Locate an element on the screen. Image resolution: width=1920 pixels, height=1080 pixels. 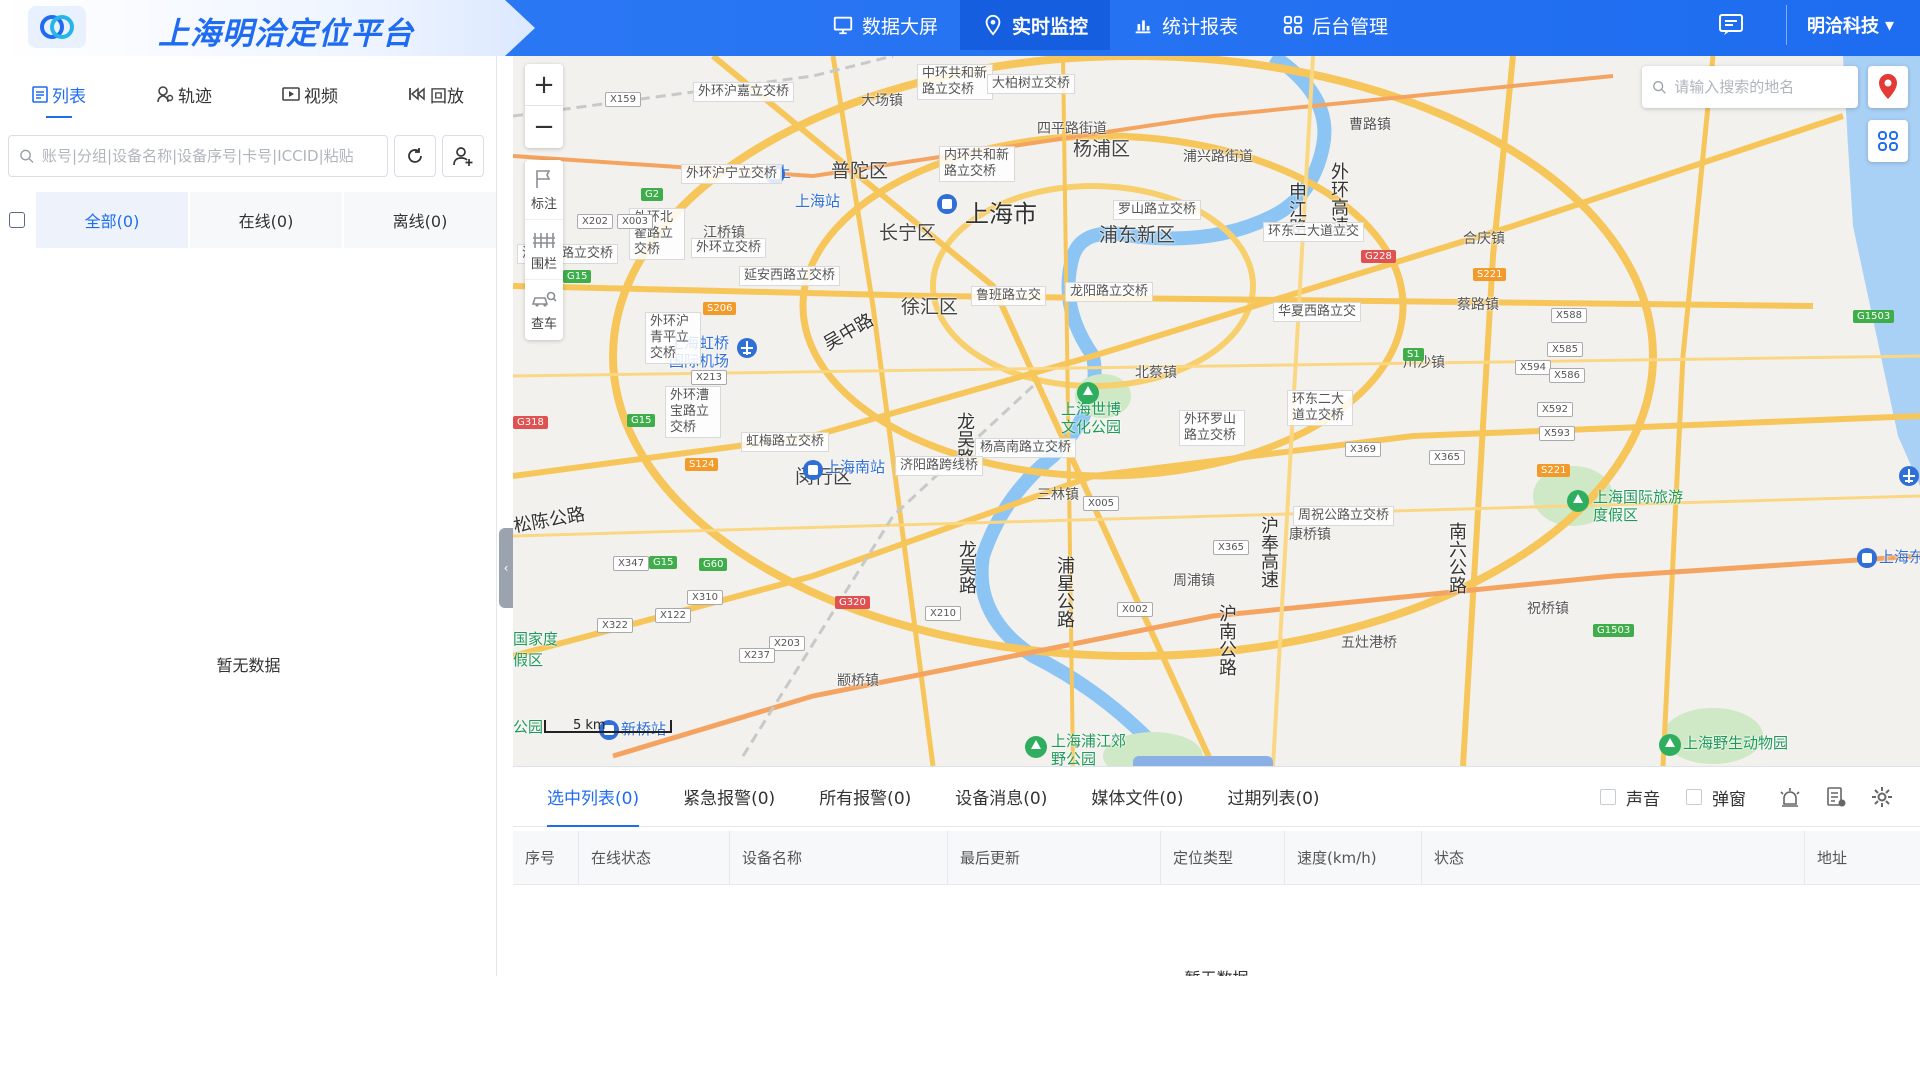
scale-bar is located at coordinates (608, 726).